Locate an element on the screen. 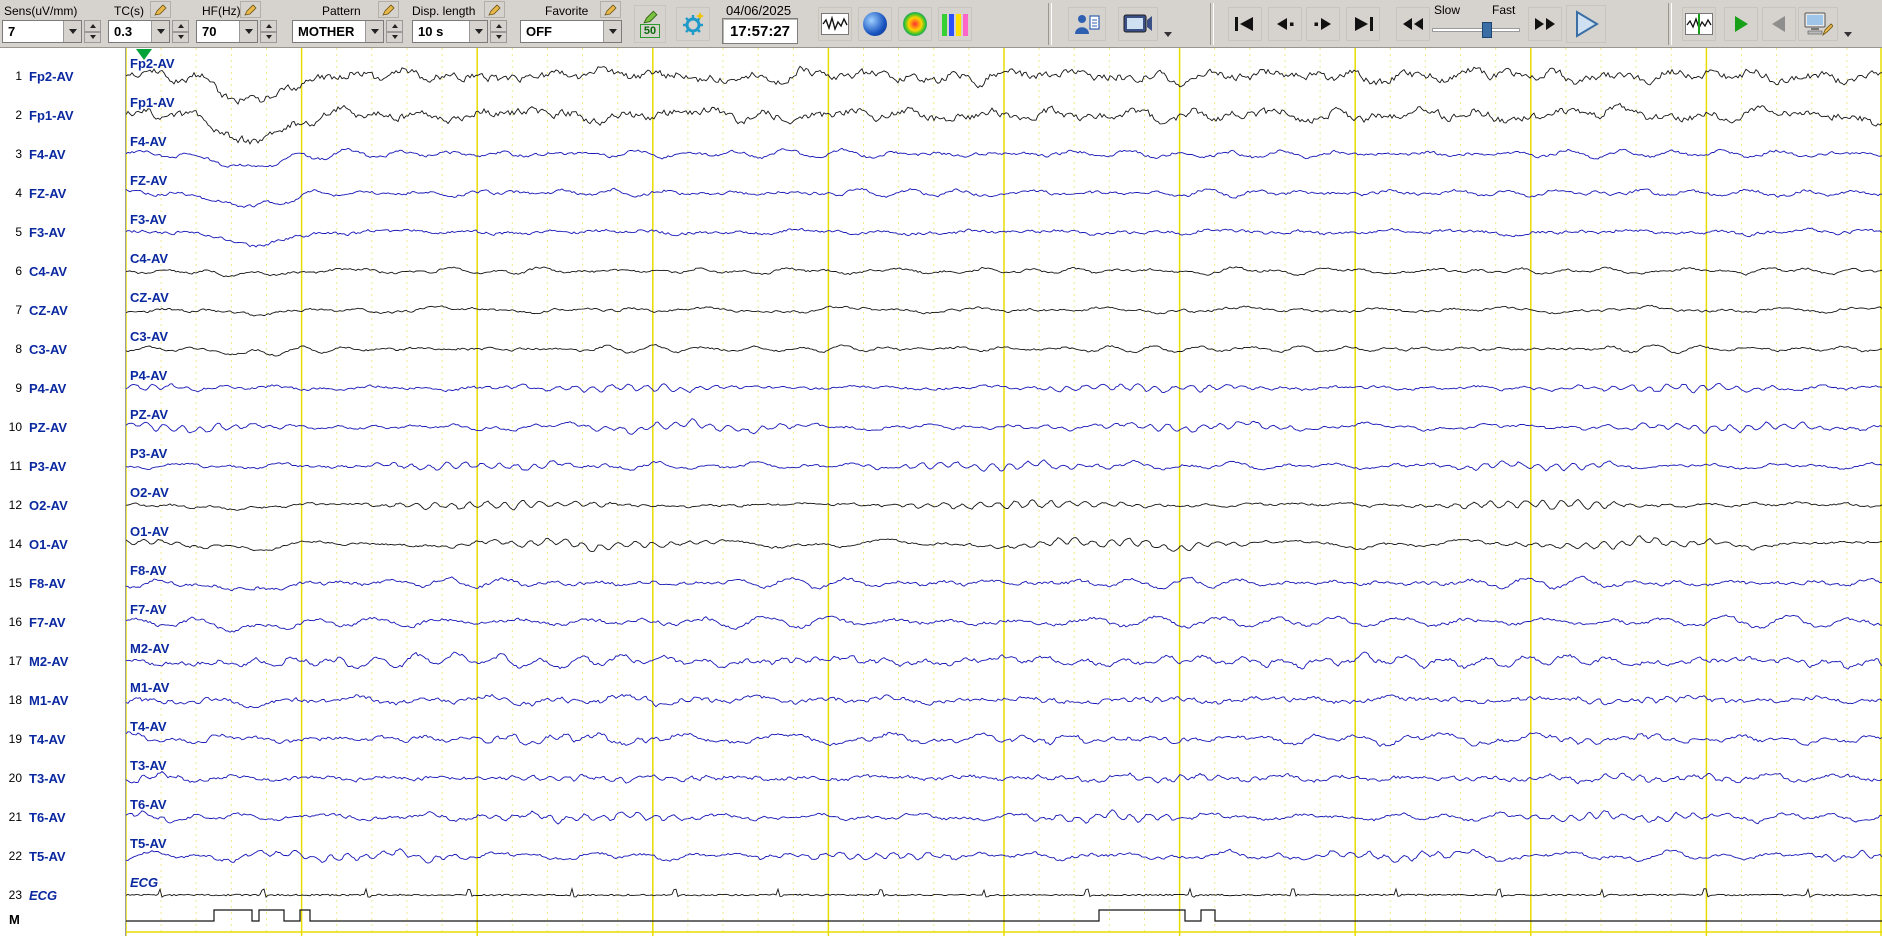 This screenshot has height=936, width=1882. pattern-spinner is located at coordinates (394, 31).